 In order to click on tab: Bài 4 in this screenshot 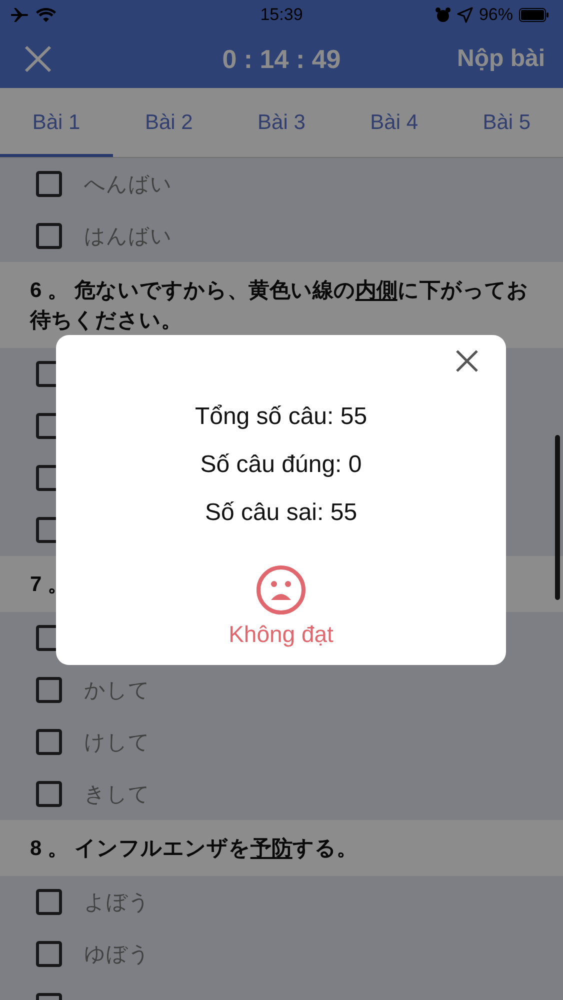, I will do `click(394, 122)`.